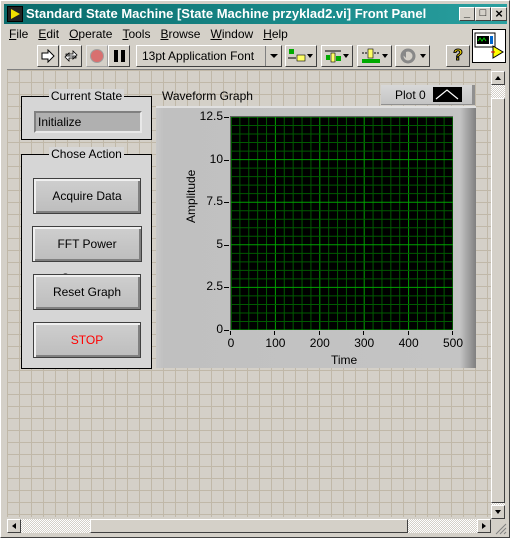 The image size is (510, 538). I want to click on stop-button: STOP, so click(87, 340).